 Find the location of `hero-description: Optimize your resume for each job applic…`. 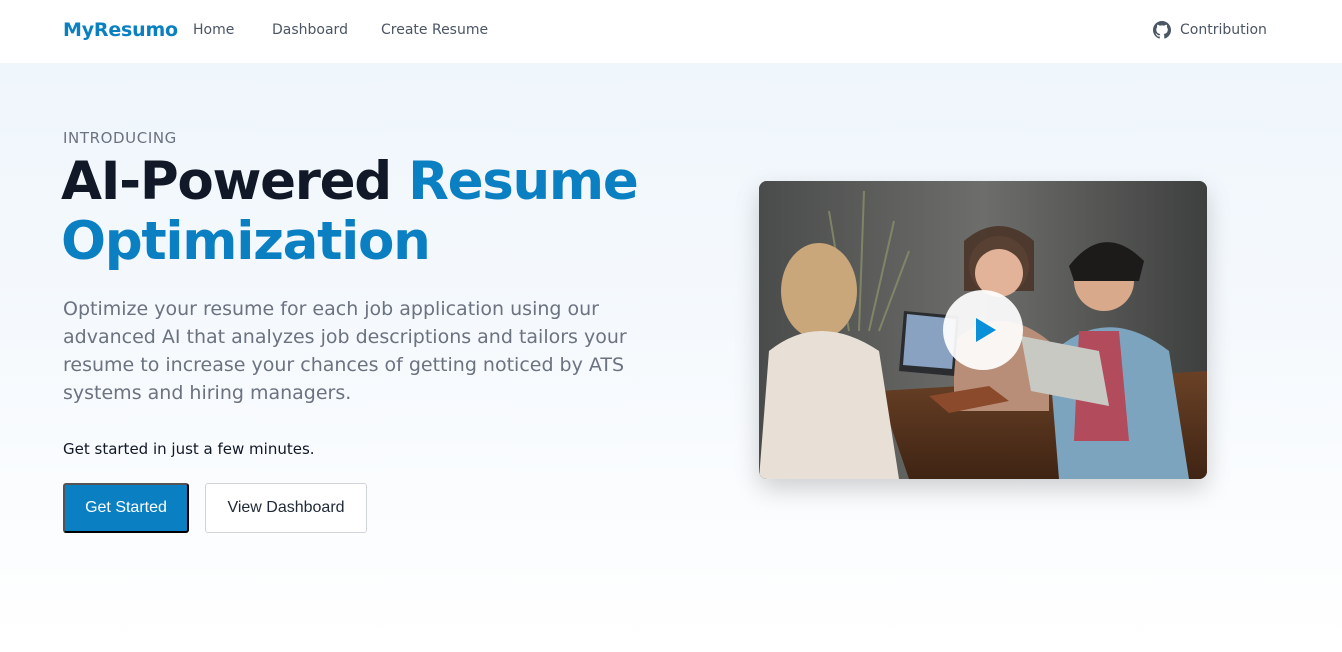

hero-description: Optimize your resume for each job applic… is located at coordinates (345, 351).